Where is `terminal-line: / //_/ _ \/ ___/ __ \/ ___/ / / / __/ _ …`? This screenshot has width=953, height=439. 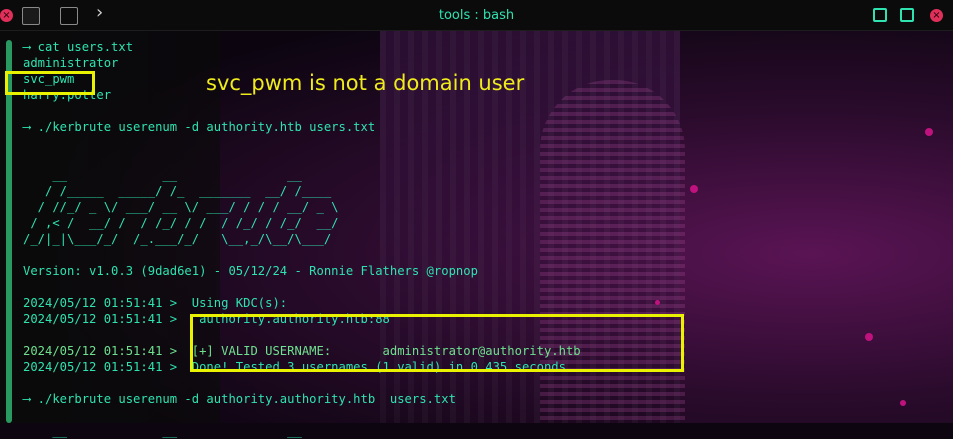 terminal-line: / //_/ _ \/ ___/ __ \/ ___/ / / / __/ _ … is located at coordinates (181, 207).